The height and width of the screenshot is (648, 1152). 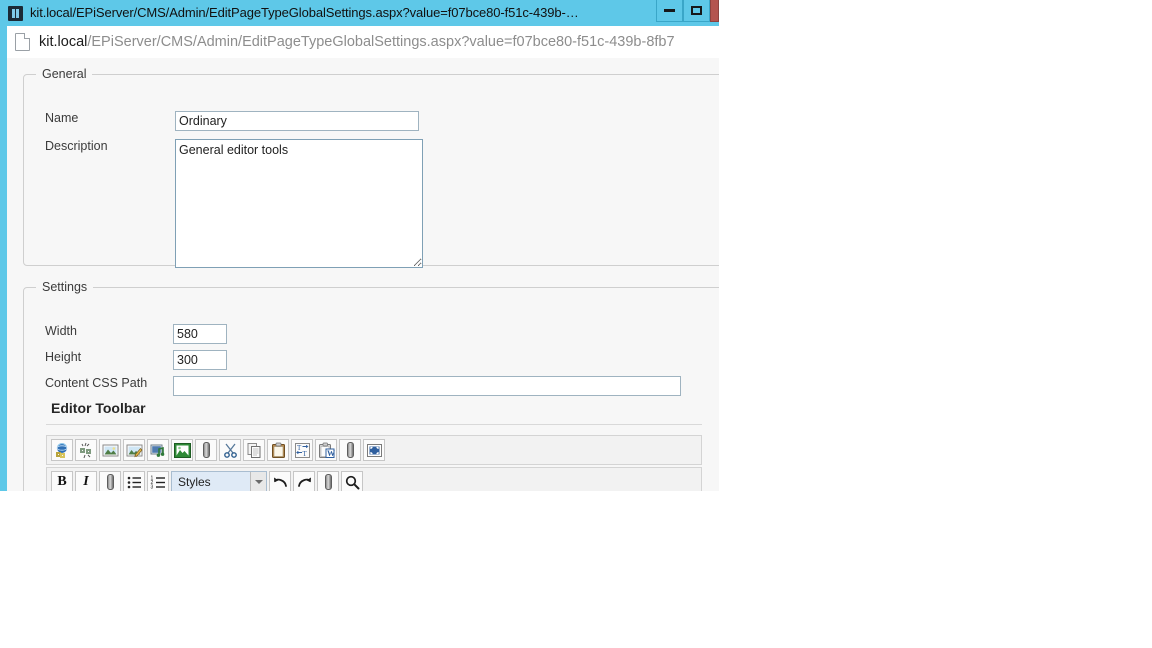 I want to click on editor-toolbar-row-2: B I 1 2 3 Styles, so click(x=374, y=479).